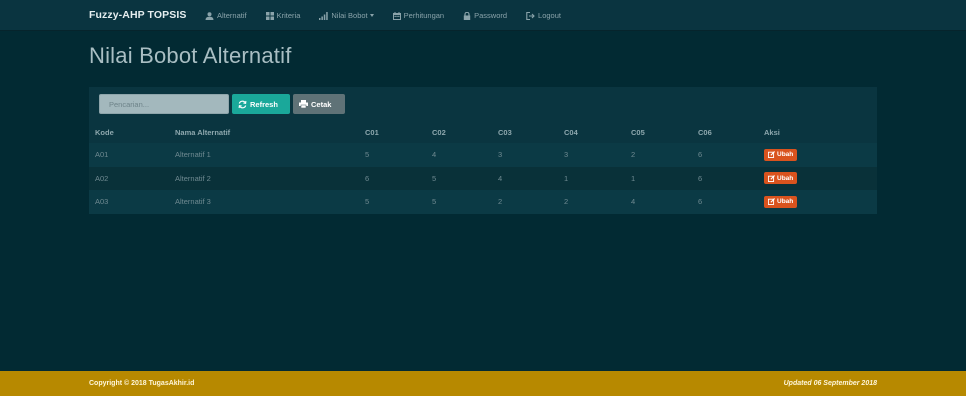 This screenshot has width=966, height=396. Describe the element at coordinates (424, 15) in the screenshot. I see `nav-item-label: Perhitungan` at that location.